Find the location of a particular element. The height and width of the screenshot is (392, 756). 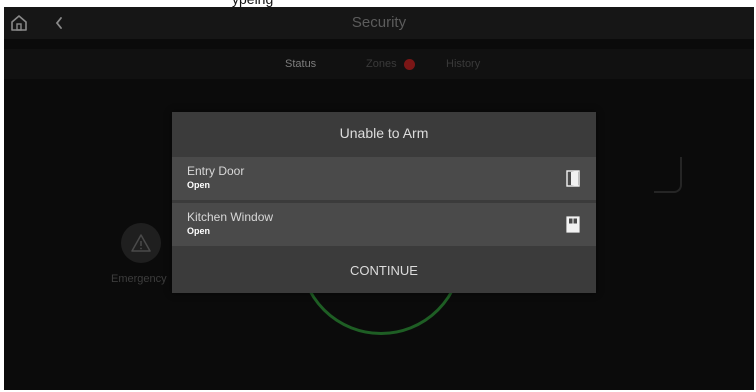

page-title: Security is located at coordinates (379, 22).